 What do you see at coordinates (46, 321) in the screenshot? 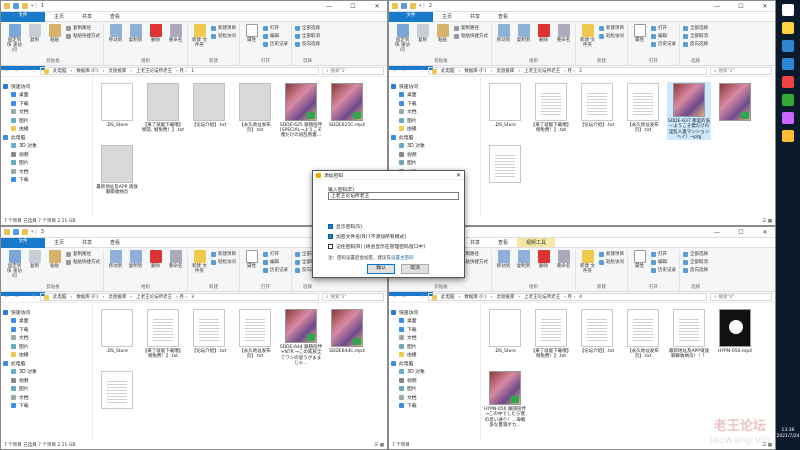
I see `nav-item-desktop: 桌面` at bounding box center [46, 321].